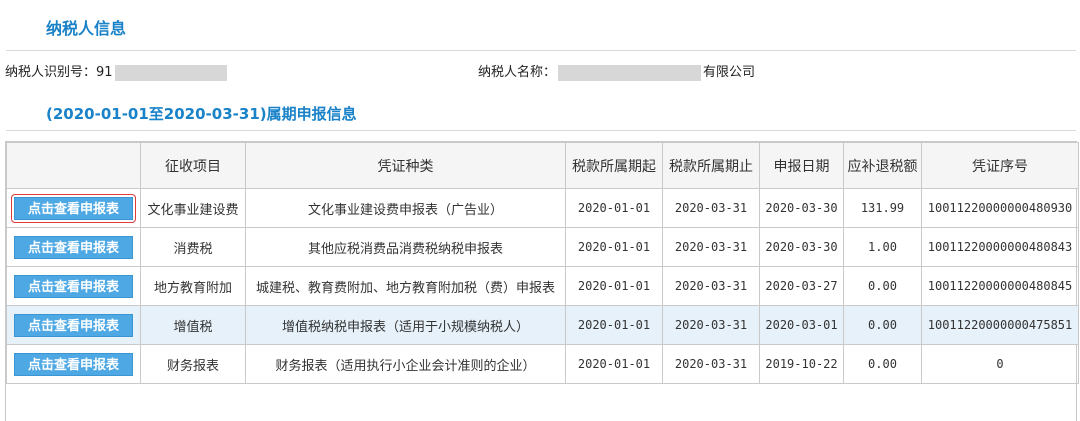 The width and height of the screenshot is (1080, 421). Describe the element at coordinates (193, 364) in the screenshot. I see `item-cell: 财务报表` at that location.